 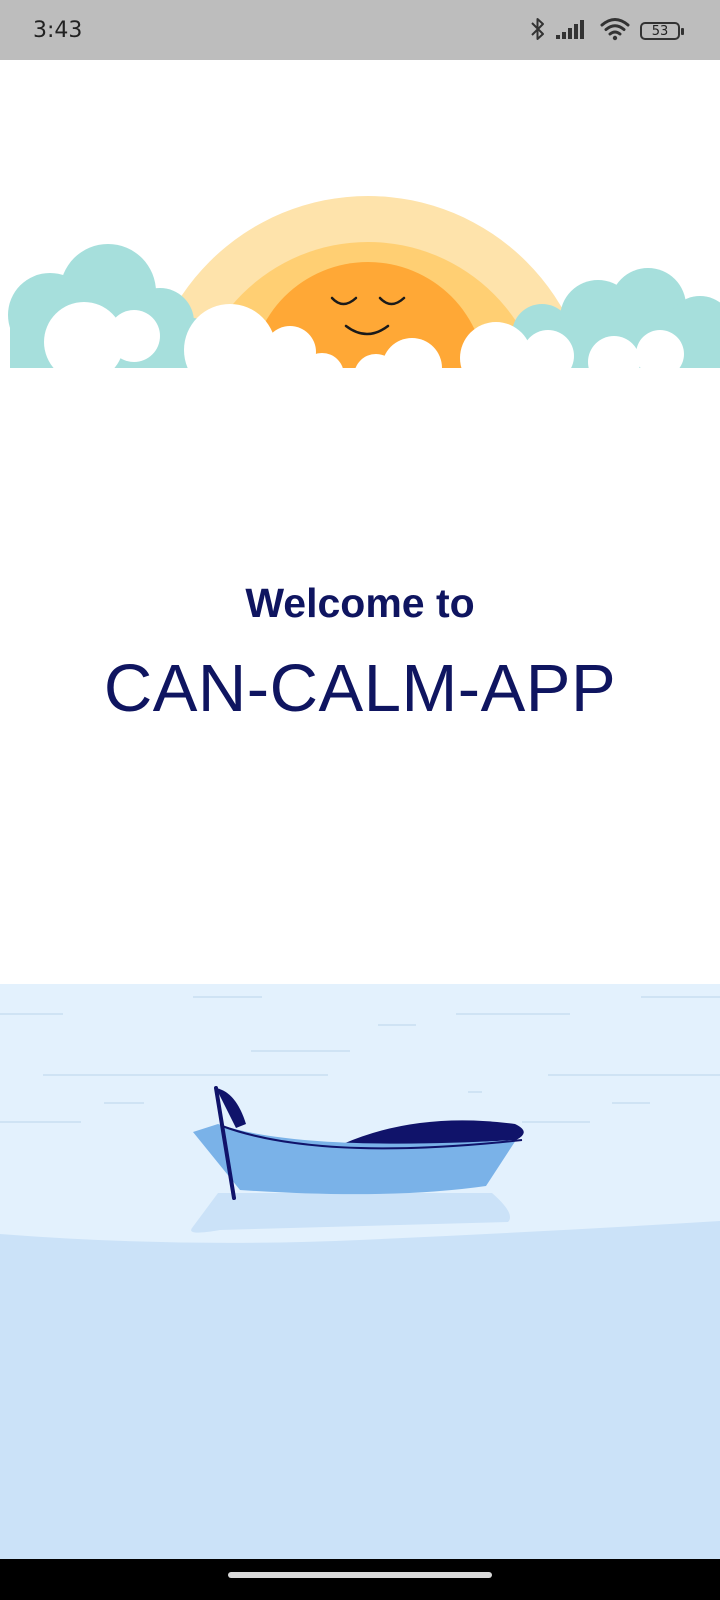 I want to click on signal-icon, so click(x=573, y=31).